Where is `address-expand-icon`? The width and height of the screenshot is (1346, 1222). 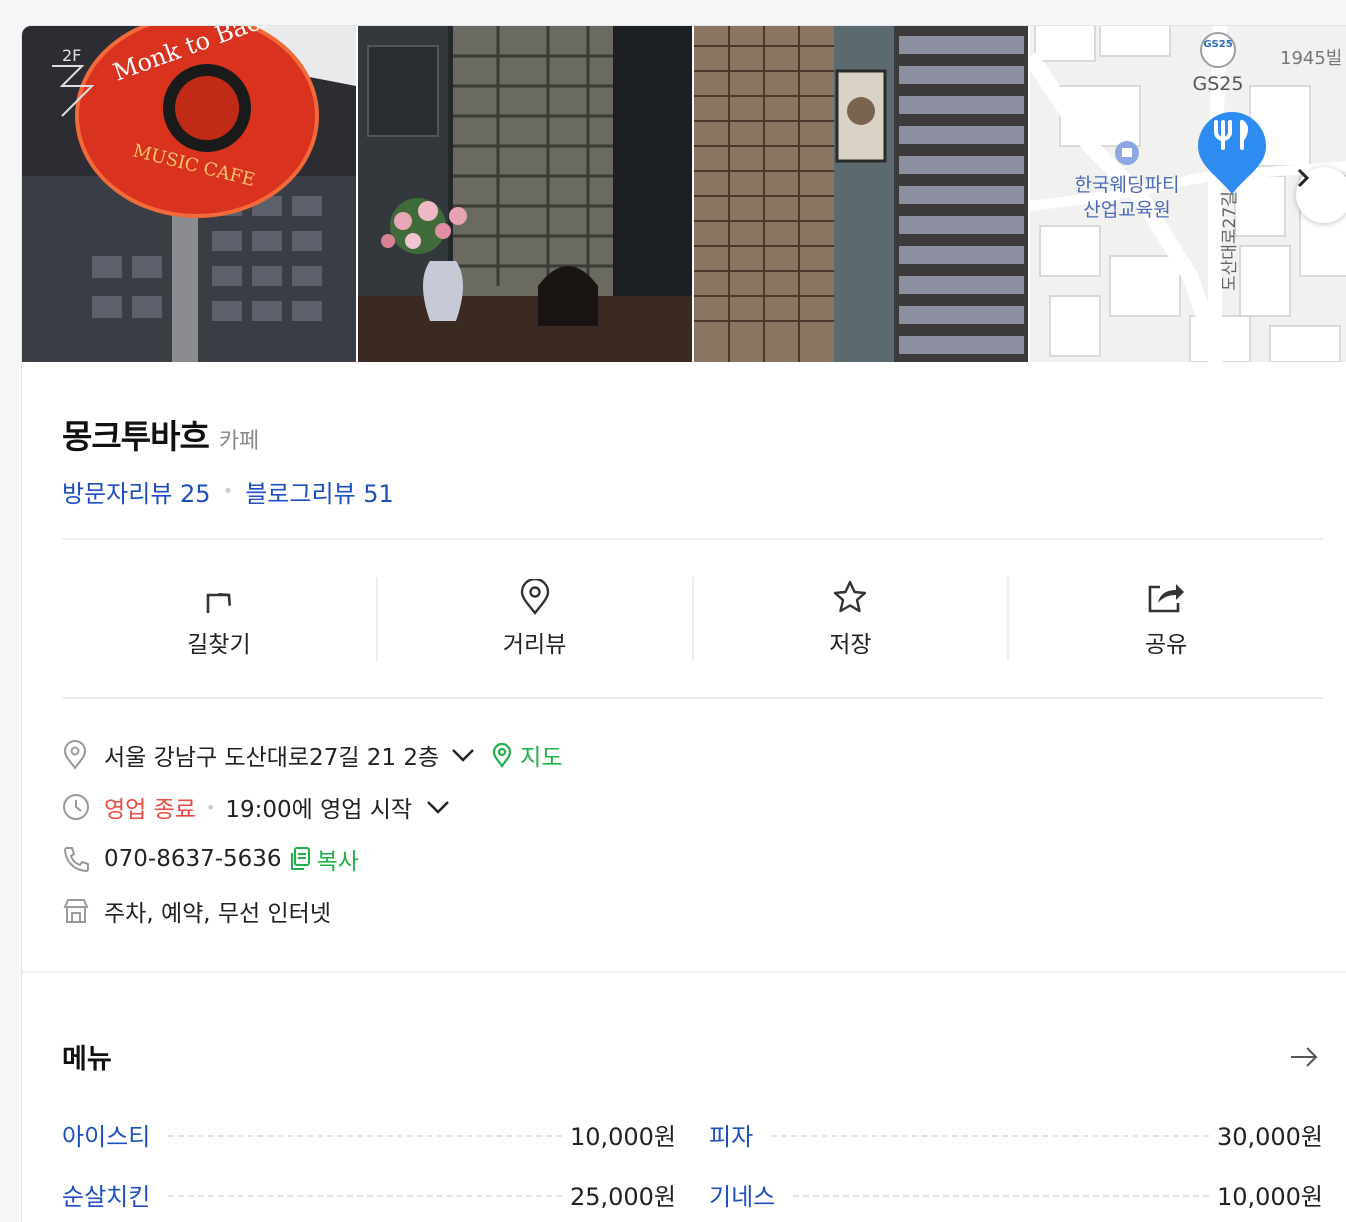
address-expand-icon is located at coordinates (463, 755).